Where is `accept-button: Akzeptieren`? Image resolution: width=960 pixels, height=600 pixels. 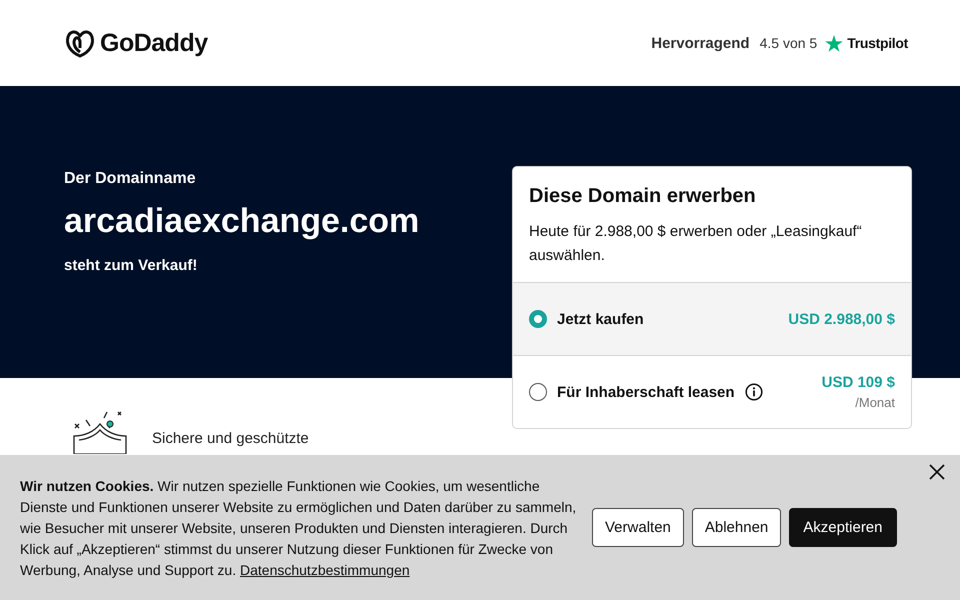
accept-button: Akzeptieren is located at coordinates (842, 527).